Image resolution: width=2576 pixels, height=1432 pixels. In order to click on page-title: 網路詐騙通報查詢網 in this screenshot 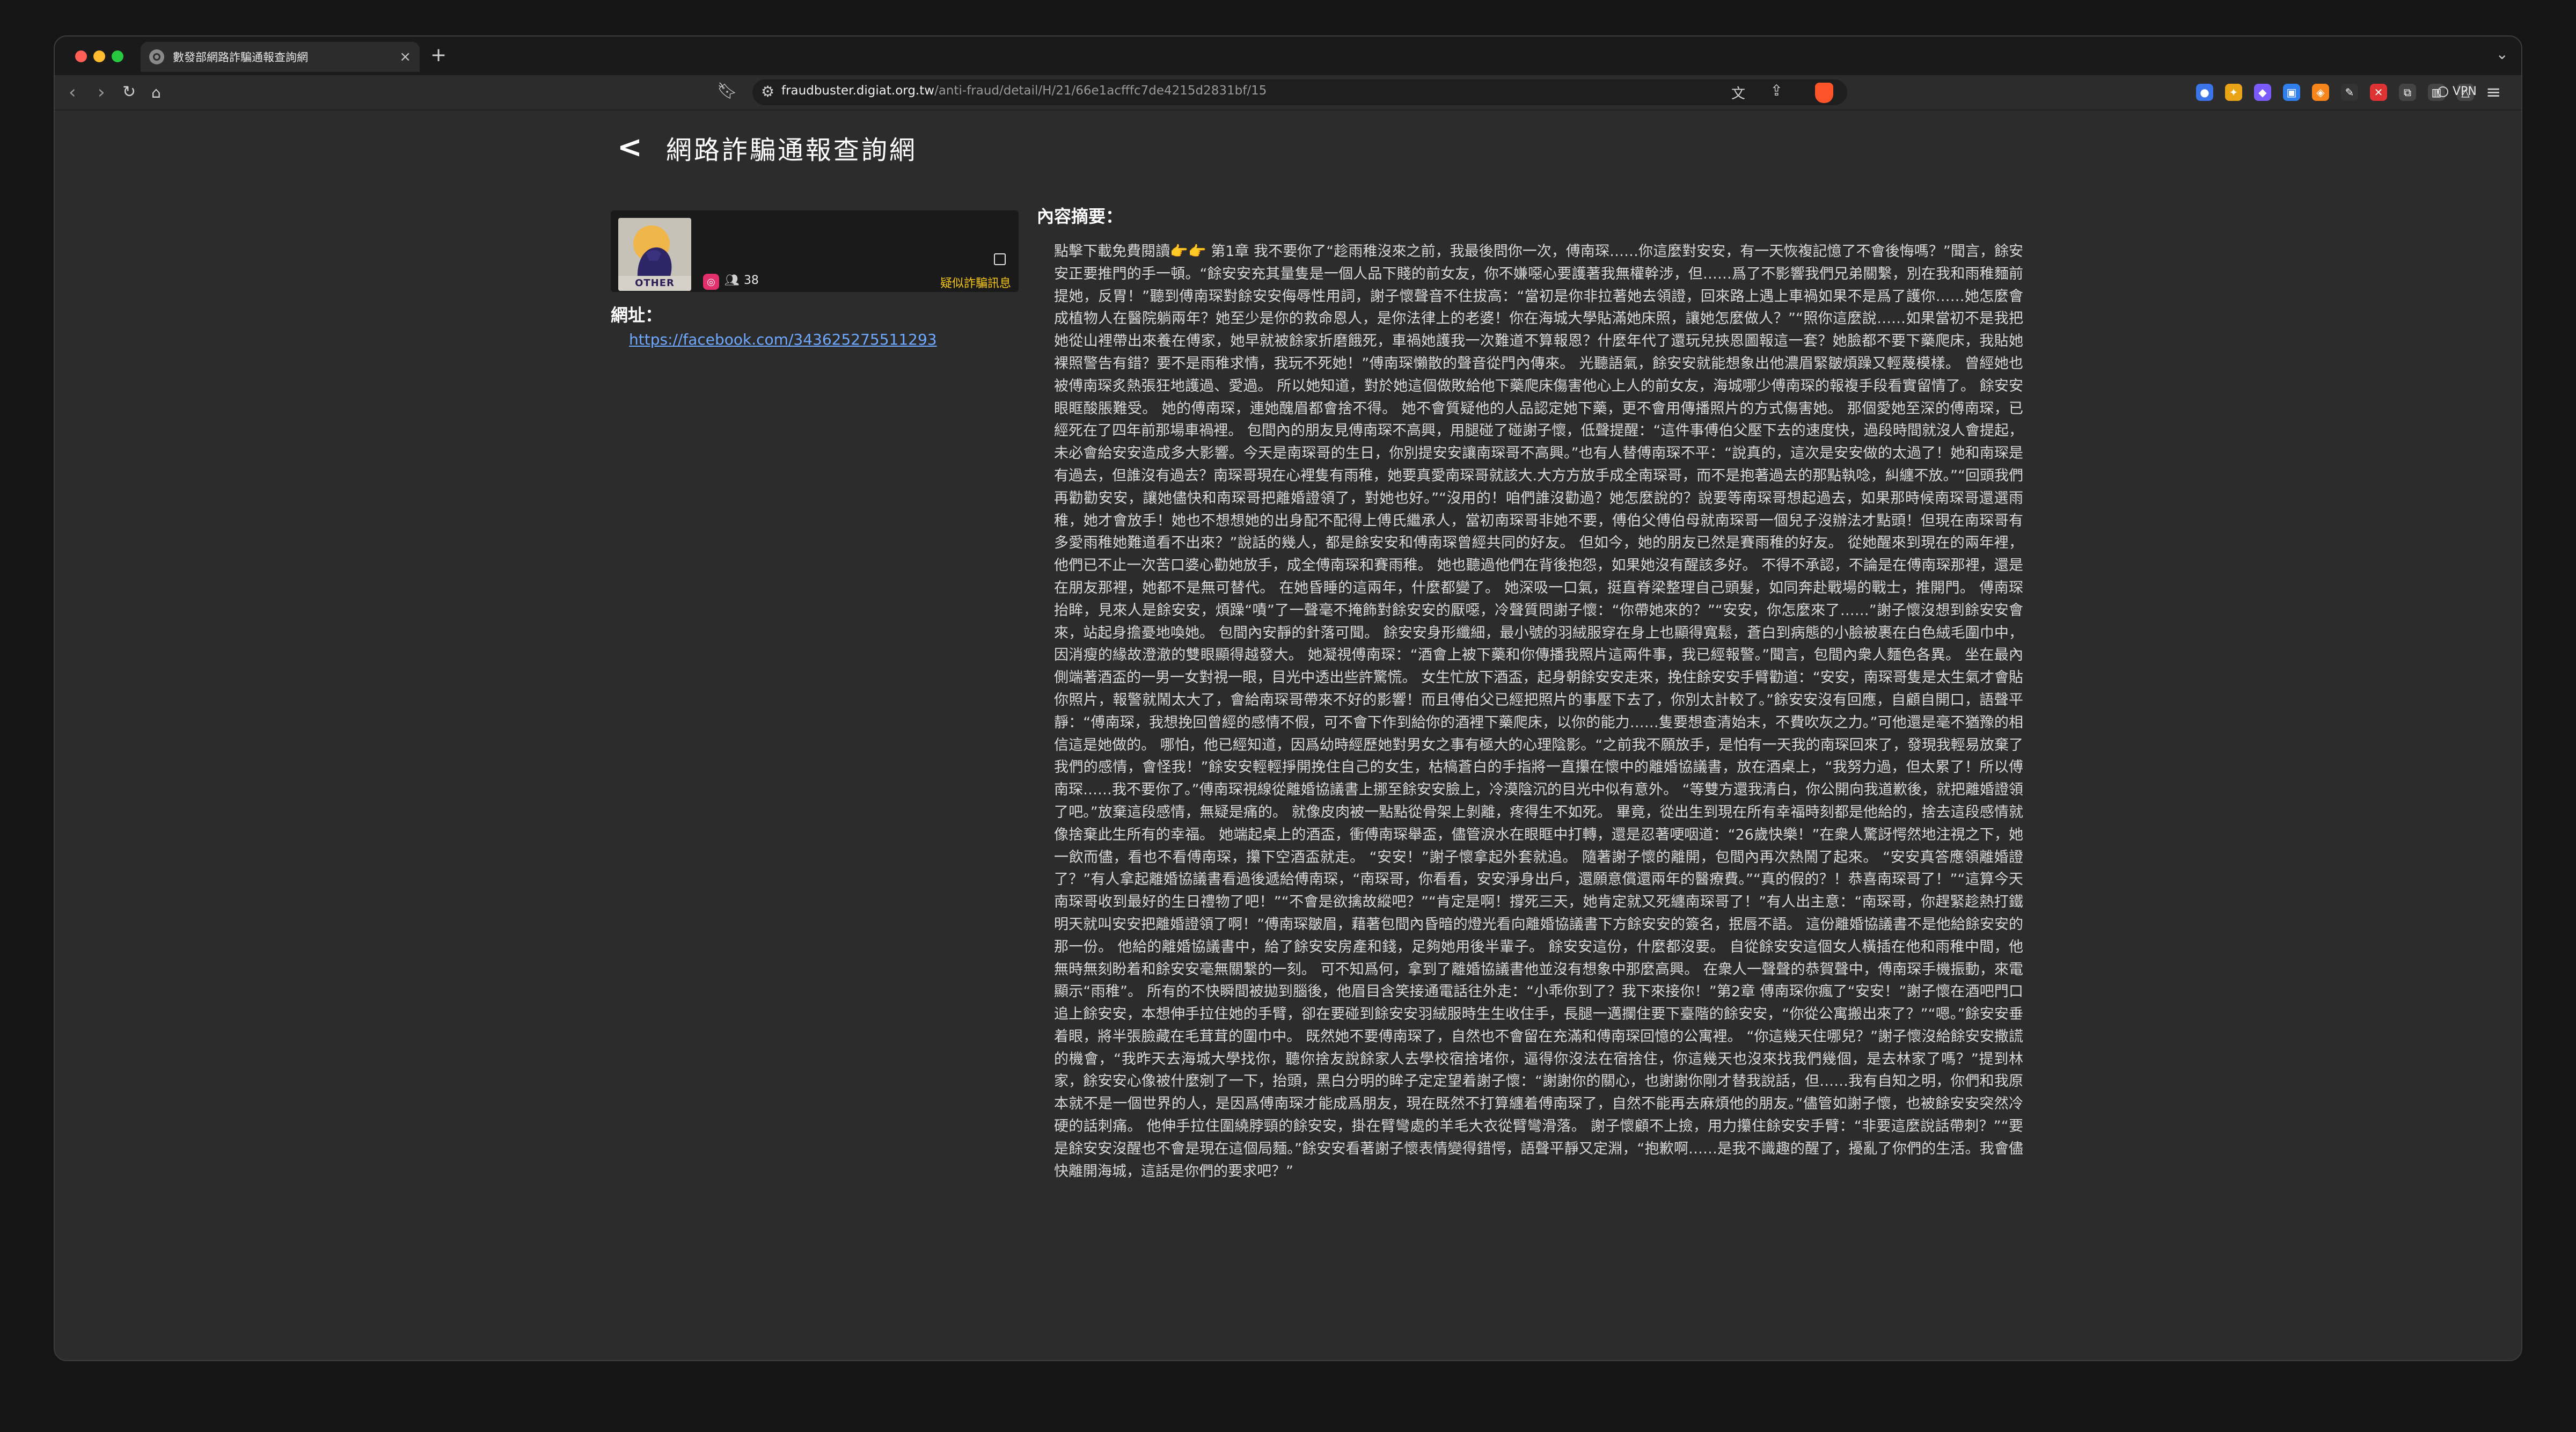, I will do `click(791, 150)`.